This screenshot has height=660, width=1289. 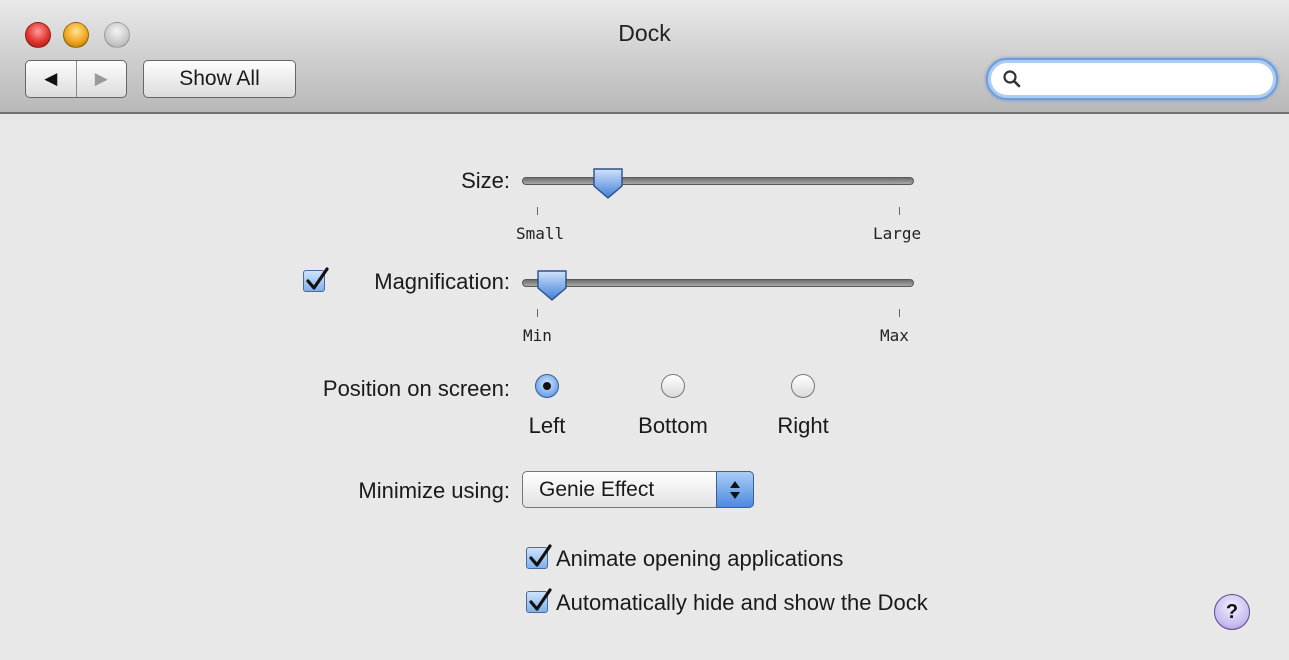 What do you see at coordinates (442, 281) in the screenshot?
I see `magnification-label: Magnification:` at bounding box center [442, 281].